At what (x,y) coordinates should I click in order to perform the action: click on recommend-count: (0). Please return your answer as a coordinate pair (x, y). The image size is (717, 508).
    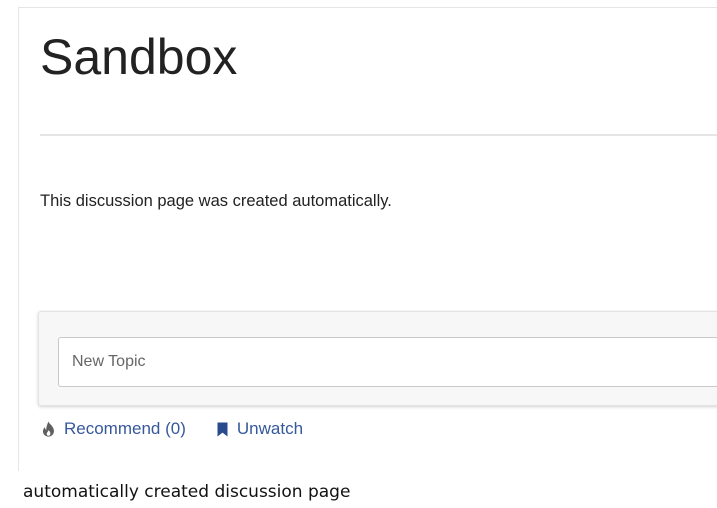
    Looking at the image, I should click on (175, 428).